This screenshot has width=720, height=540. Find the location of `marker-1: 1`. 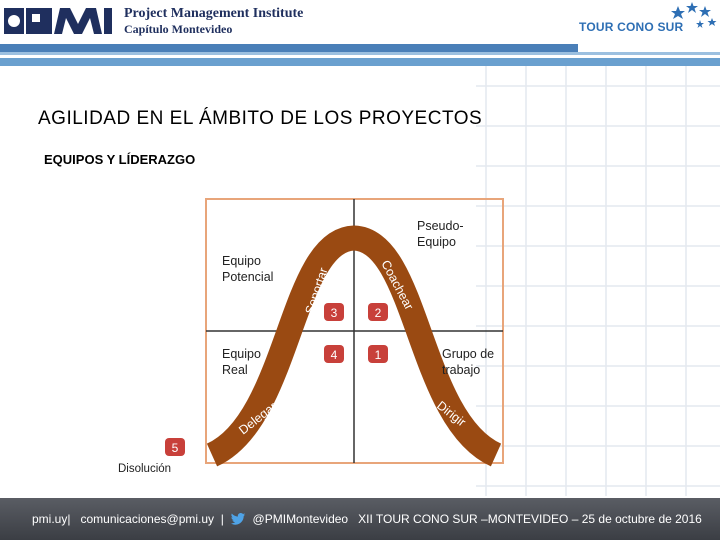

marker-1: 1 is located at coordinates (378, 354).